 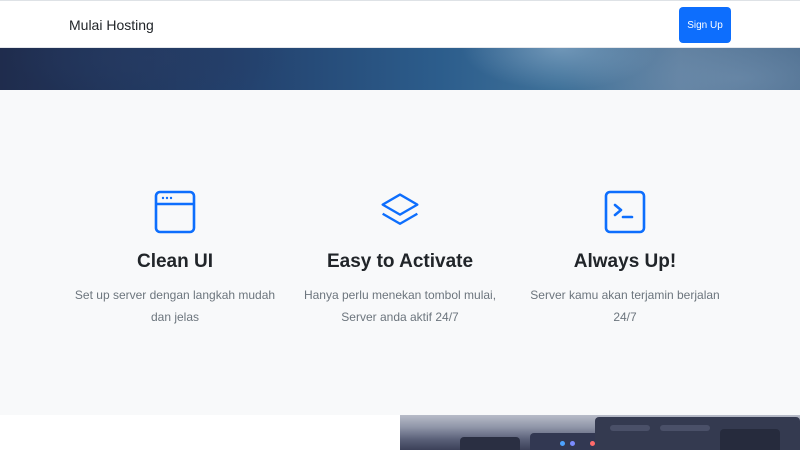 What do you see at coordinates (625, 211) in the screenshot?
I see `terminal-icon` at bounding box center [625, 211].